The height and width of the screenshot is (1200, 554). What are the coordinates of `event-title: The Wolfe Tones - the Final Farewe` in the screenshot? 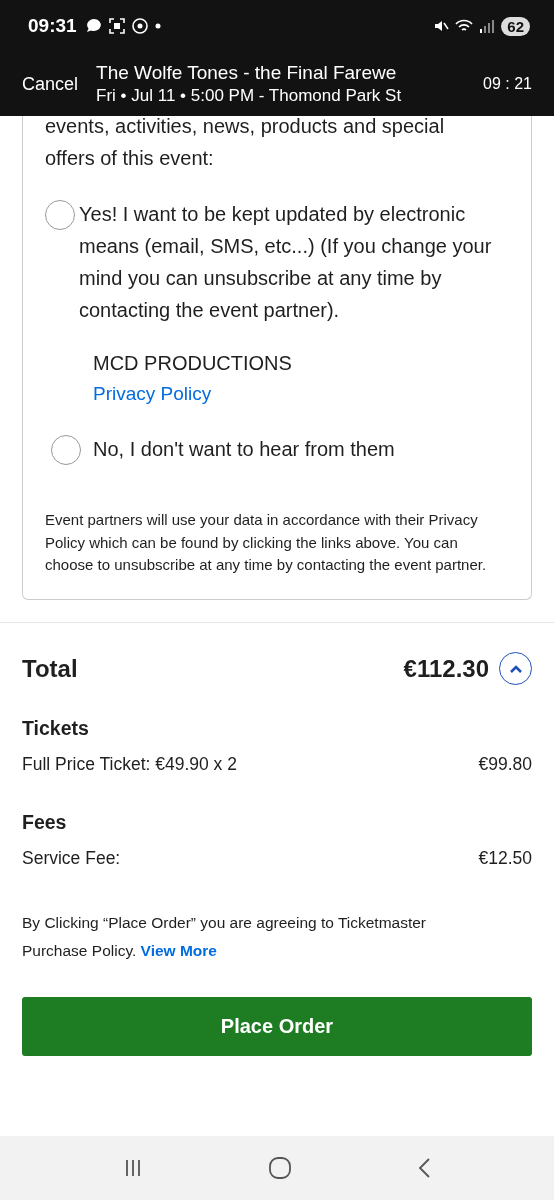 It's located at (247, 73).